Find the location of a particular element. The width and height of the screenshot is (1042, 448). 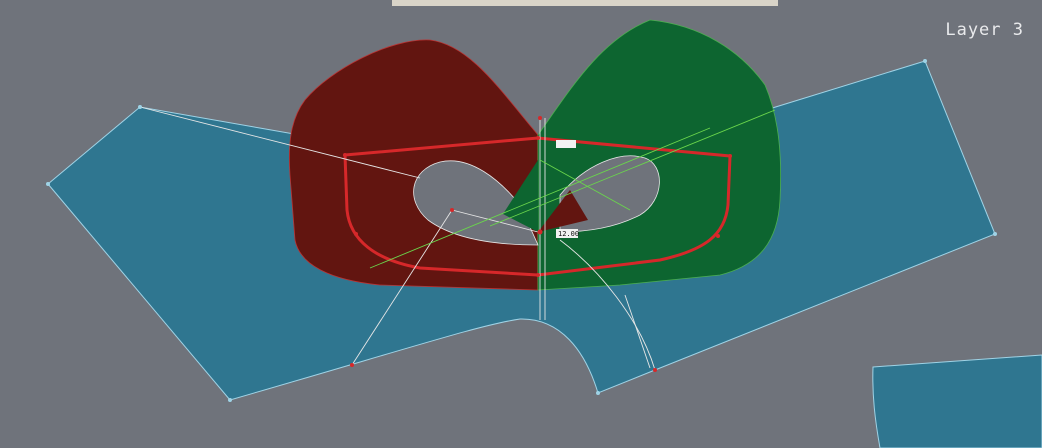

dimension-label: 12.00 is located at coordinates (568, 234).